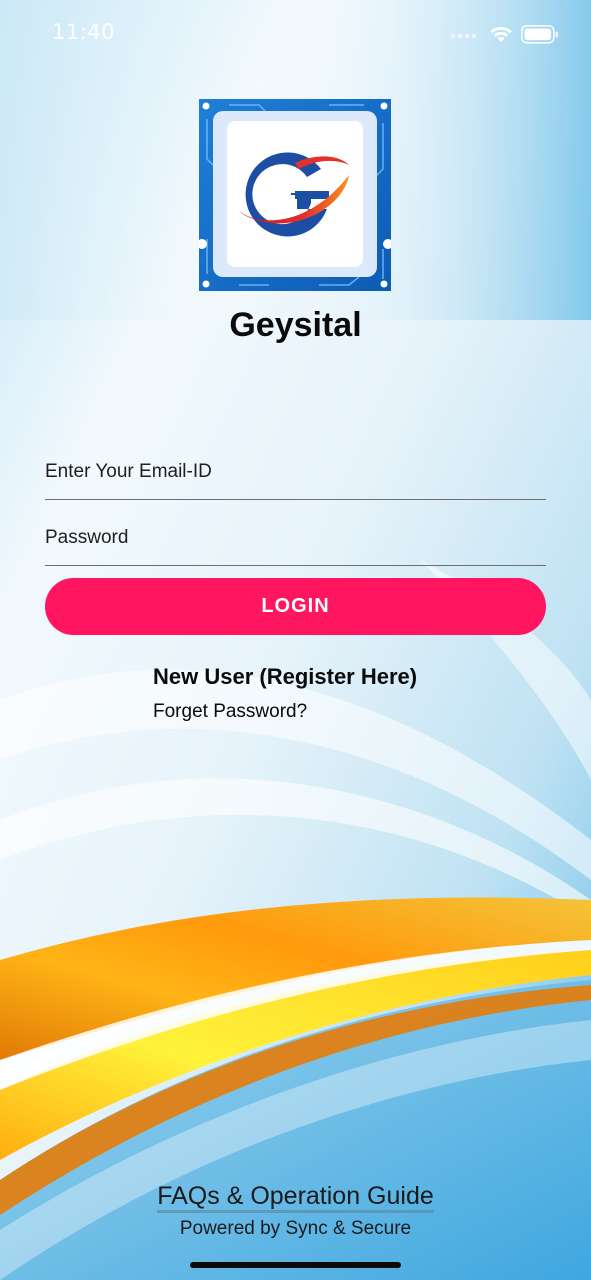 The height and width of the screenshot is (1280, 591). What do you see at coordinates (295, 1228) in the screenshot?
I see `powered-by-text: Powered by Sync & Secure` at bounding box center [295, 1228].